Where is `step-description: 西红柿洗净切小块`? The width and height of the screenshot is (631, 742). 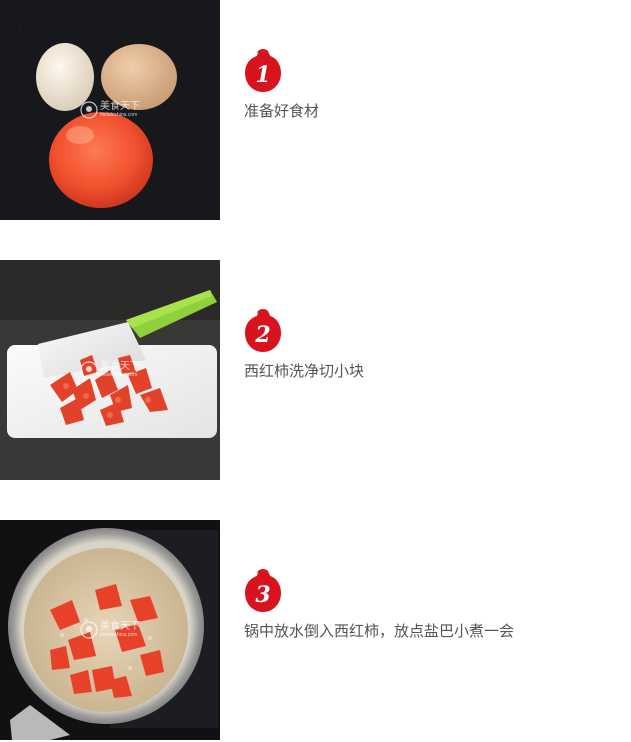 step-description: 西红柿洗净切小块 is located at coordinates (304, 371).